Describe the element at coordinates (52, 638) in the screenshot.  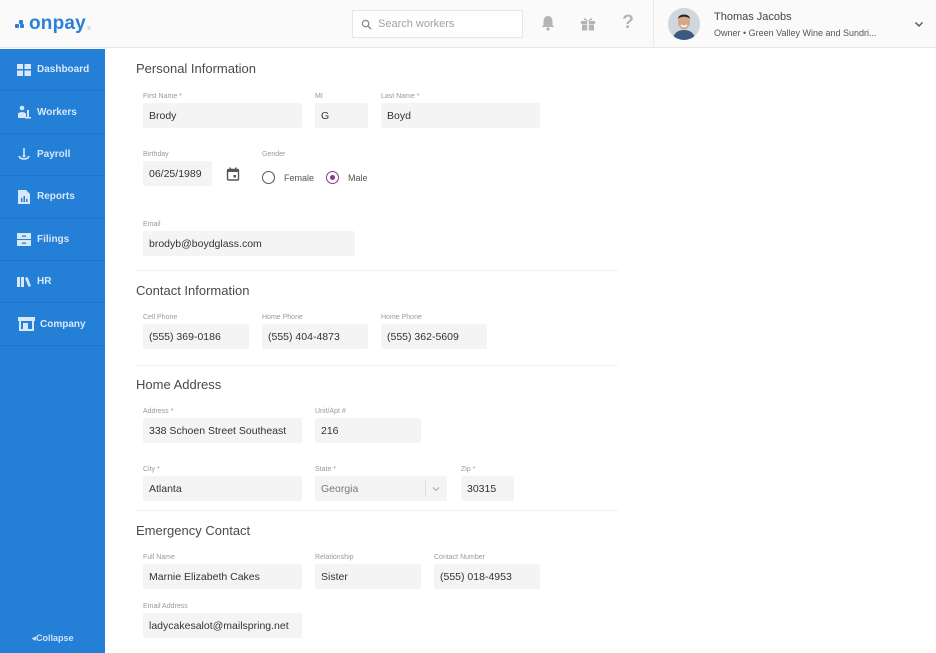
I see `collapse-sidebar-button: ◂Collapse` at that location.